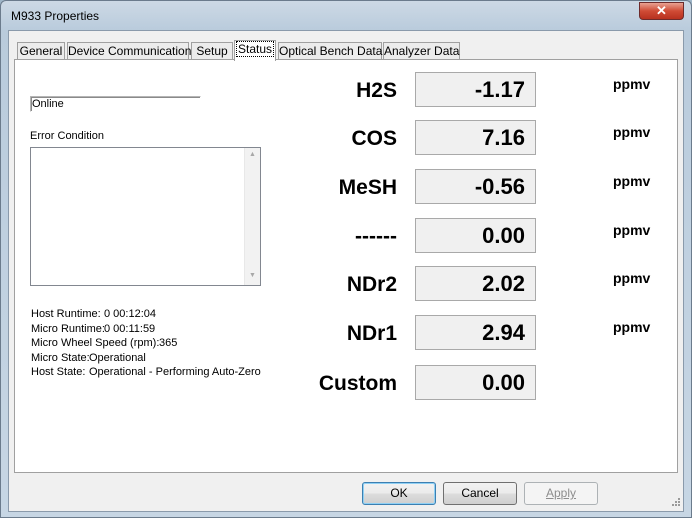 Image resolution: width=692 pixels, height=518 pixels. Describe the element at coordinates (632, 278) in the screenshot. I see `gas-unit-ndr2: ppmv` at that location.